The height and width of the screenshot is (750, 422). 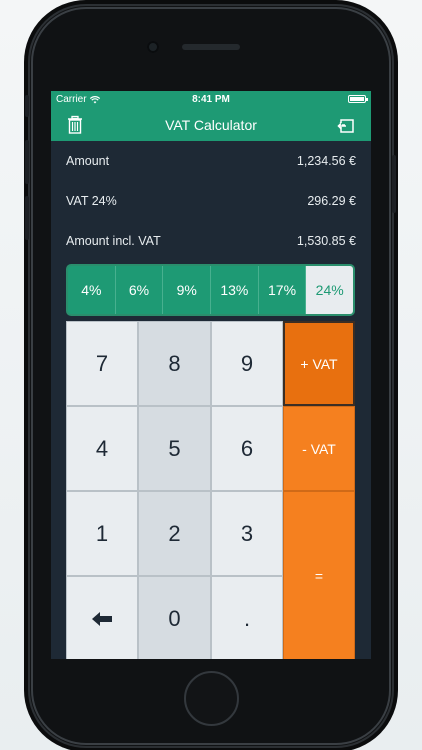 I want to click on status-bar: Carrier 8:41 PM, so click(x=211, y=100).